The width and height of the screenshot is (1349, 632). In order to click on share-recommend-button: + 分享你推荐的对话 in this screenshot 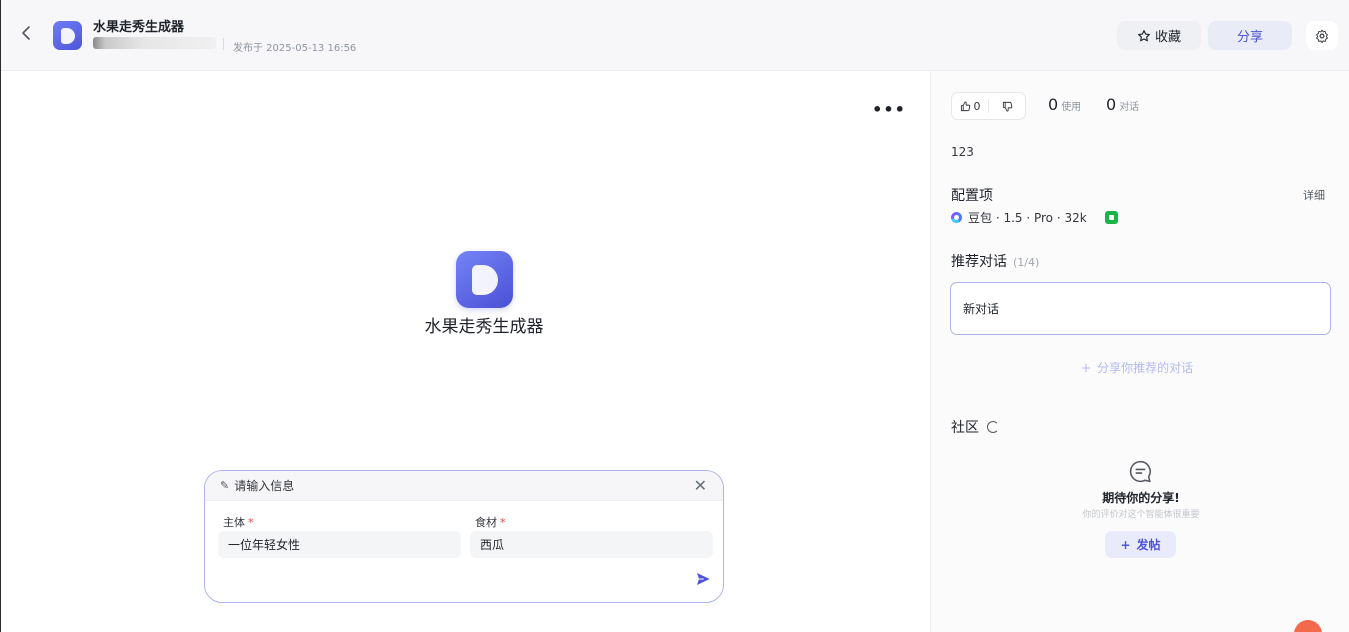, I will do `click(1137, 367)`.